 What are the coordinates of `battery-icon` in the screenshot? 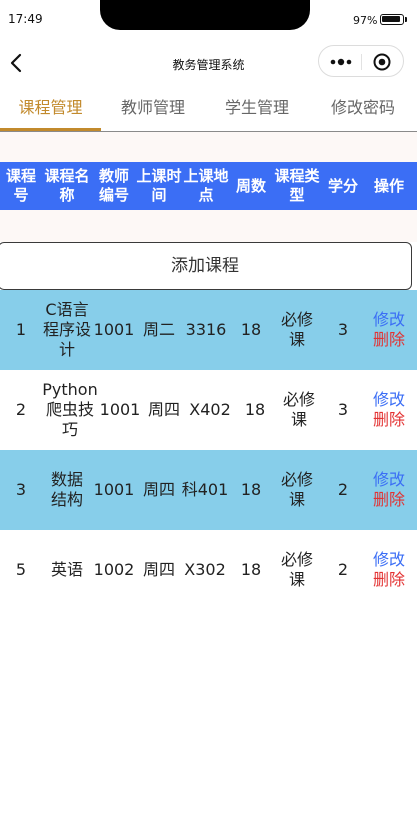 It's located at (392, 19).